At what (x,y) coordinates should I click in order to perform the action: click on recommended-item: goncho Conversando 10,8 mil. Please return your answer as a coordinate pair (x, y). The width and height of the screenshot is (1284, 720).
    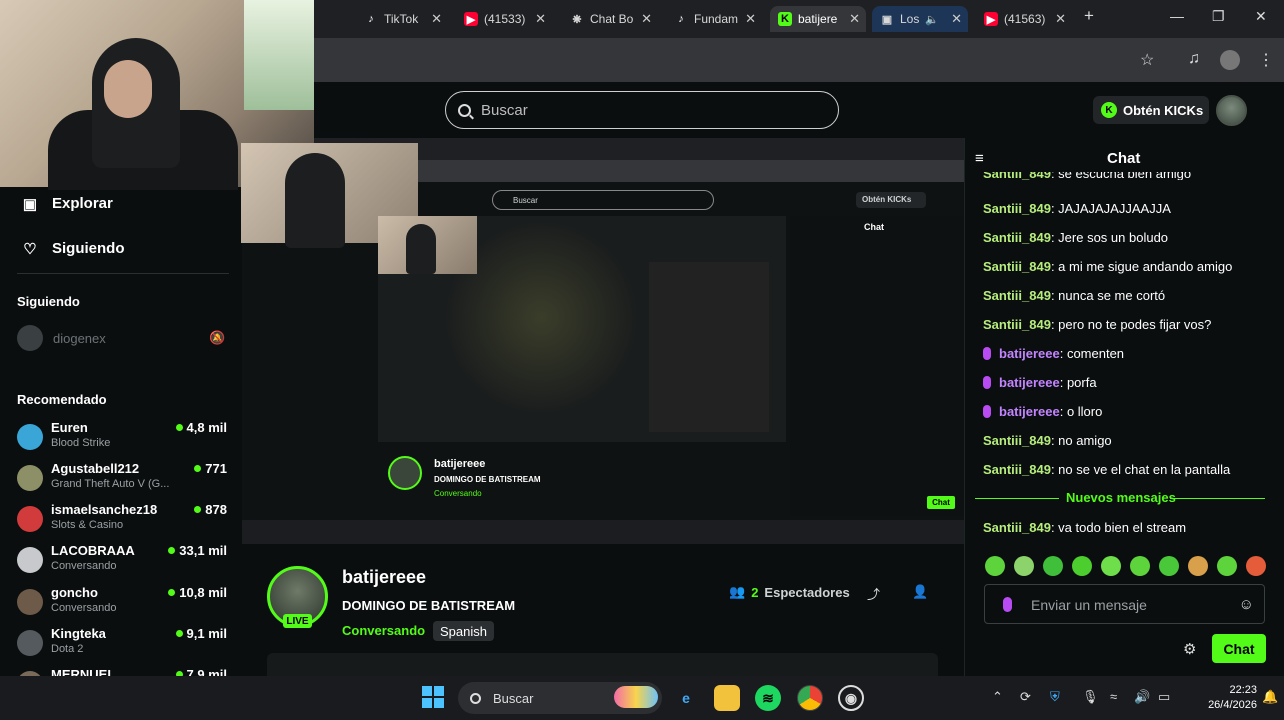
    Looking at the image, I should click on (122, 604).